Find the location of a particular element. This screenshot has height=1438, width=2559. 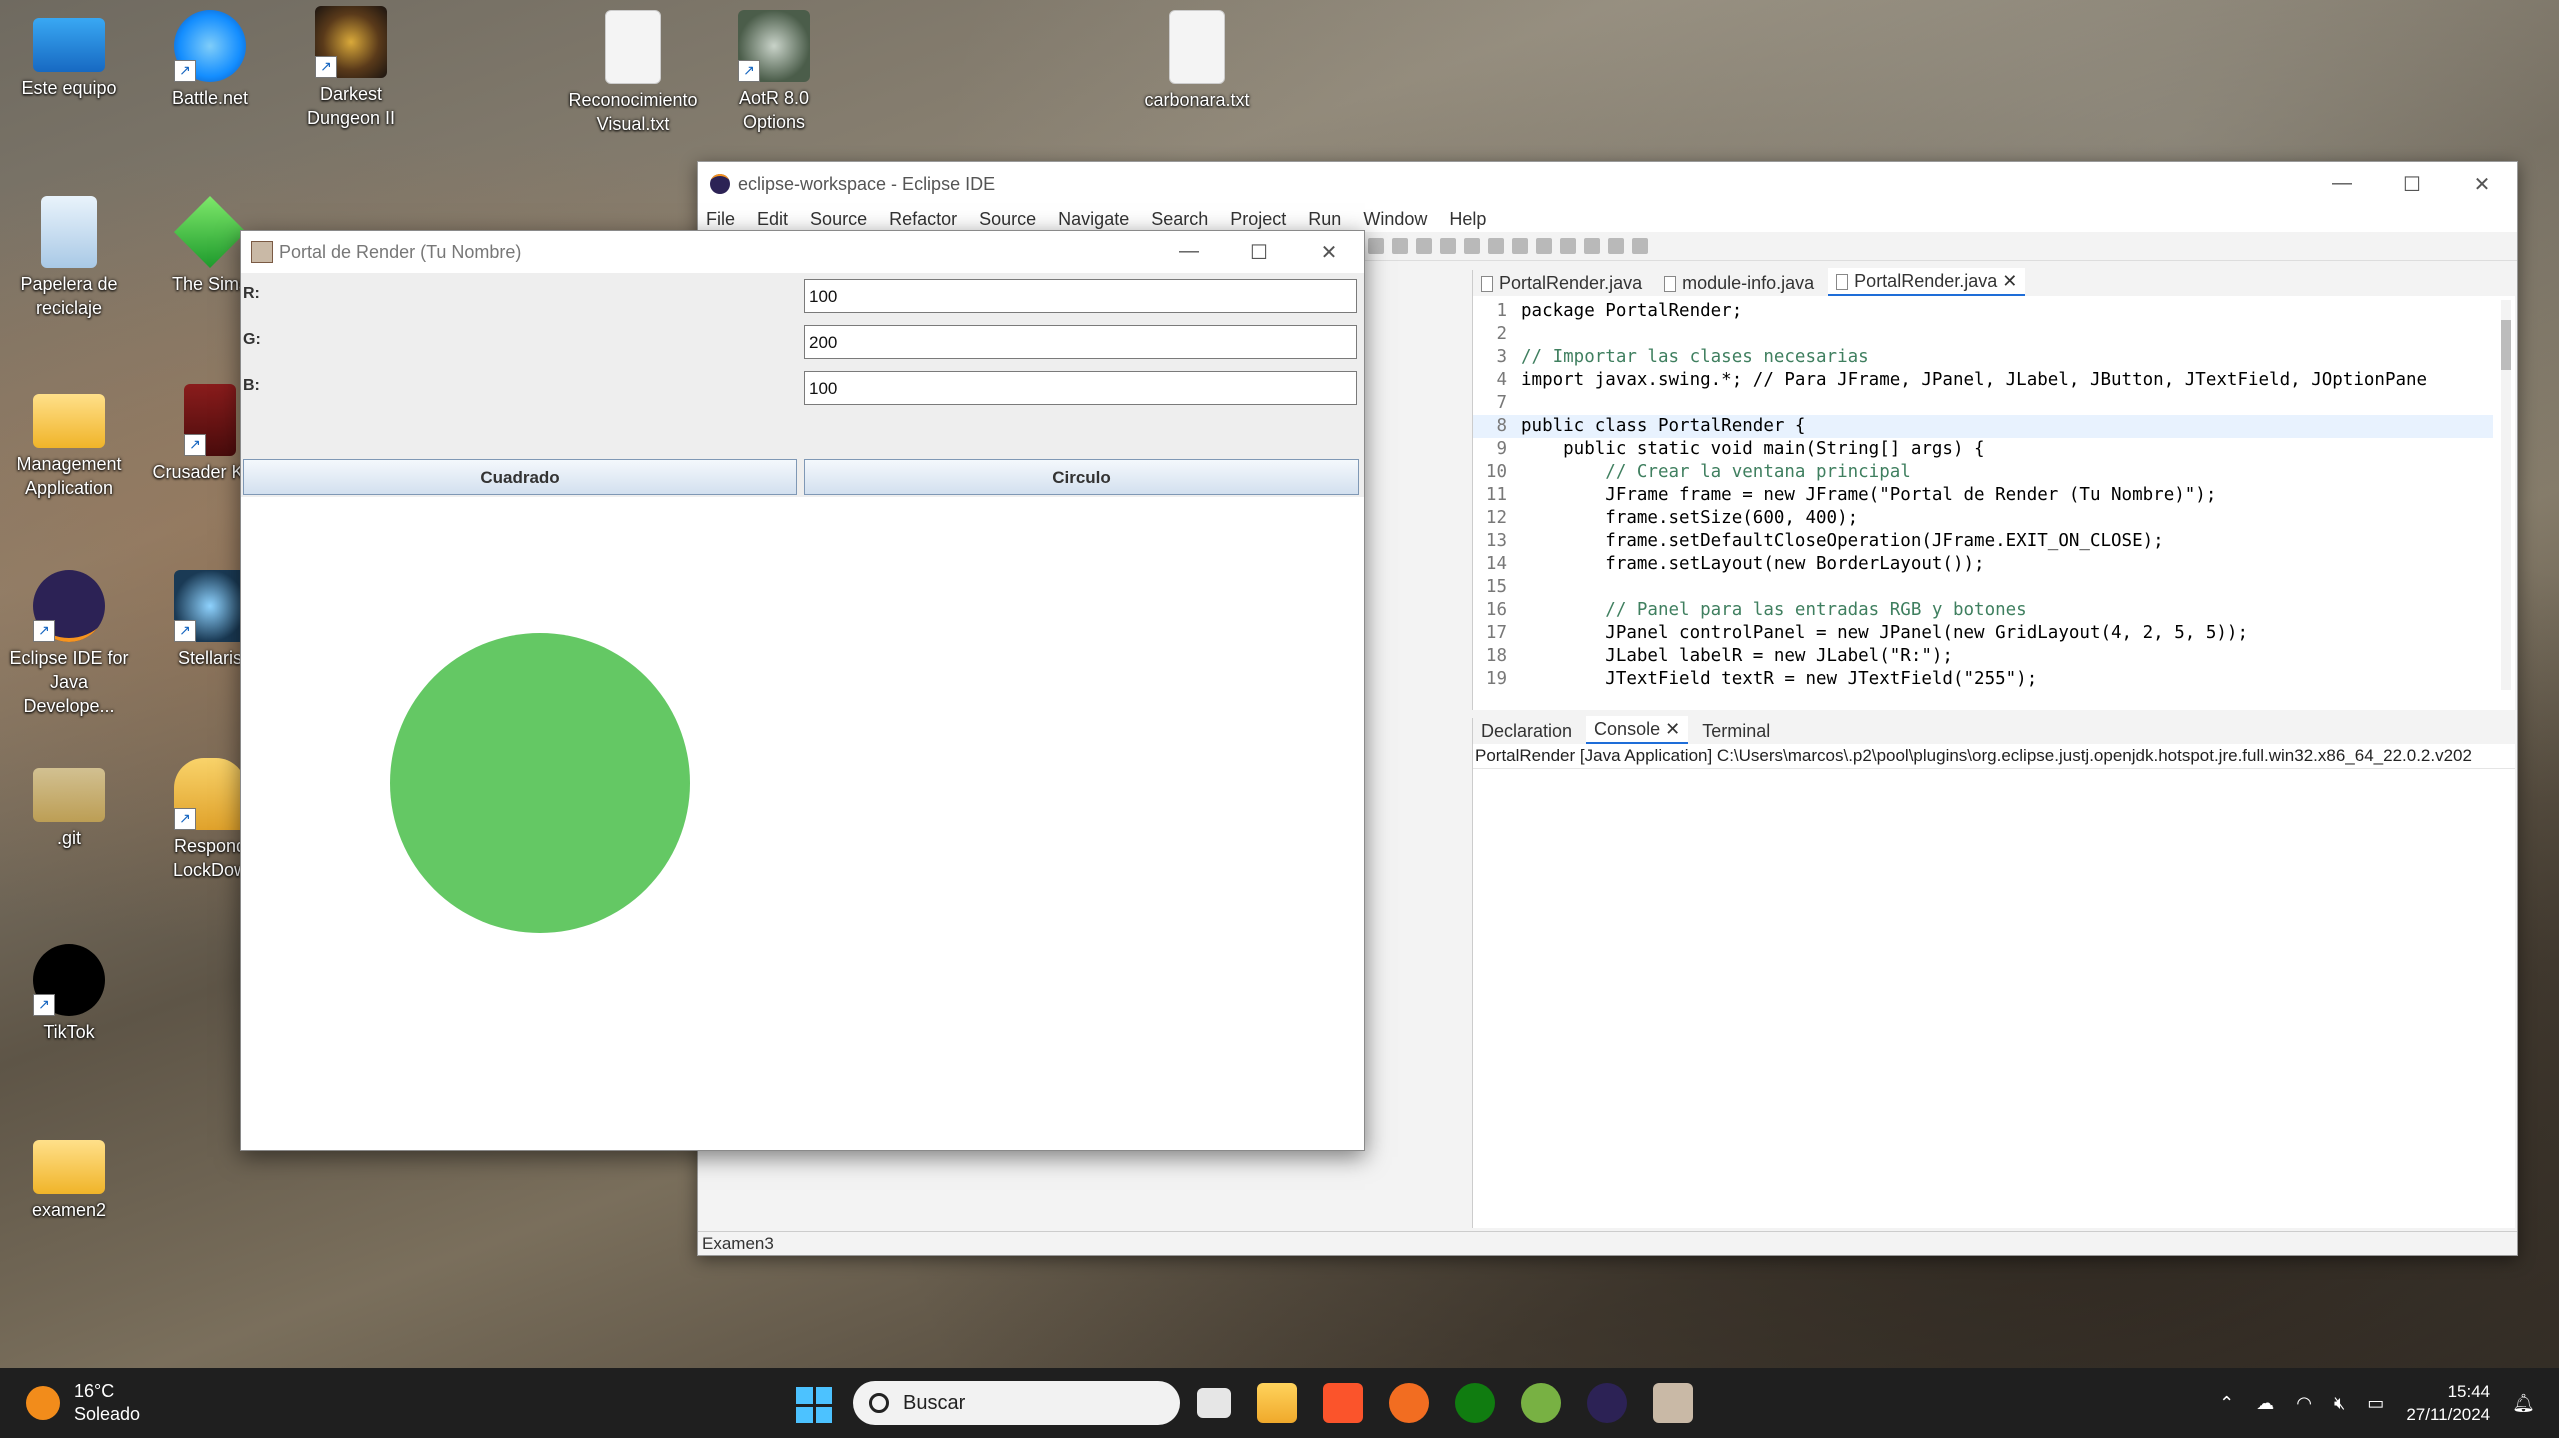

app-titlebar: Portal de Render (Tu Nombre) — ☐ ✕ is located at coordinates (802, 252).